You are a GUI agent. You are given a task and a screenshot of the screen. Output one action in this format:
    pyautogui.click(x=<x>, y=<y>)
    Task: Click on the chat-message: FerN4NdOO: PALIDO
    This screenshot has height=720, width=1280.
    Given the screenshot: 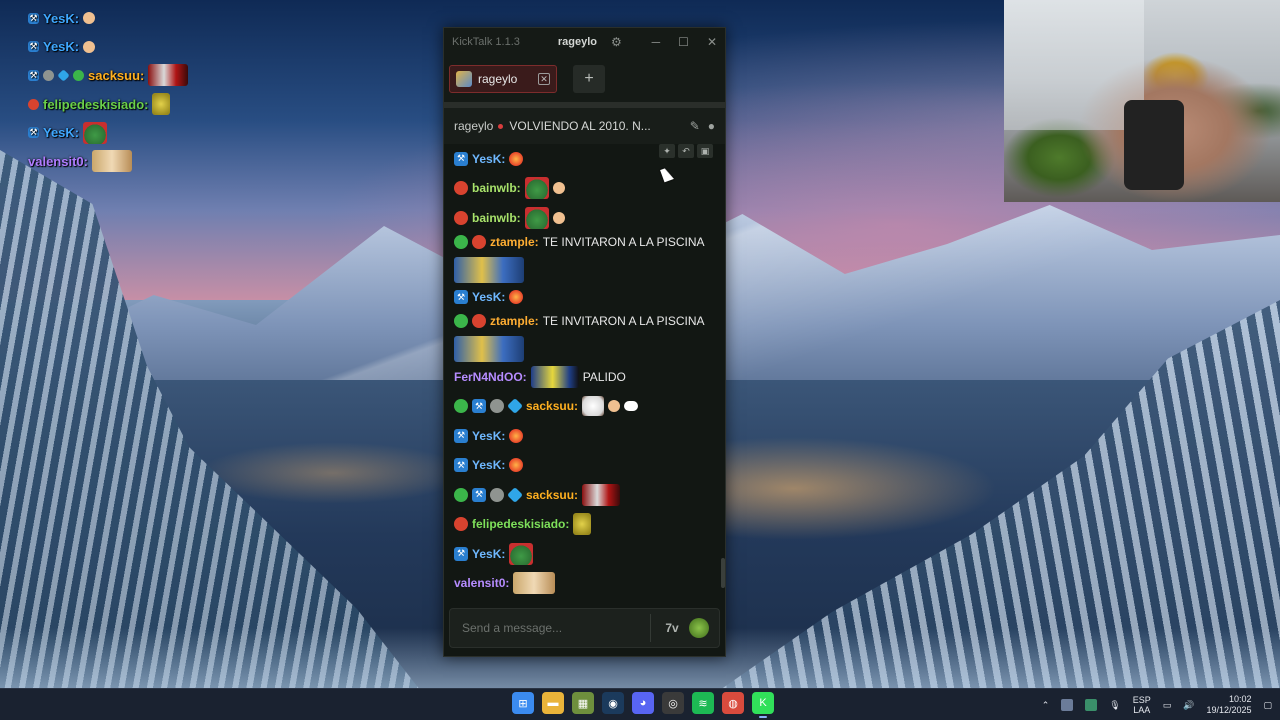 What is the action you would take?
    pyautogui.click(x=584, y=377)
    